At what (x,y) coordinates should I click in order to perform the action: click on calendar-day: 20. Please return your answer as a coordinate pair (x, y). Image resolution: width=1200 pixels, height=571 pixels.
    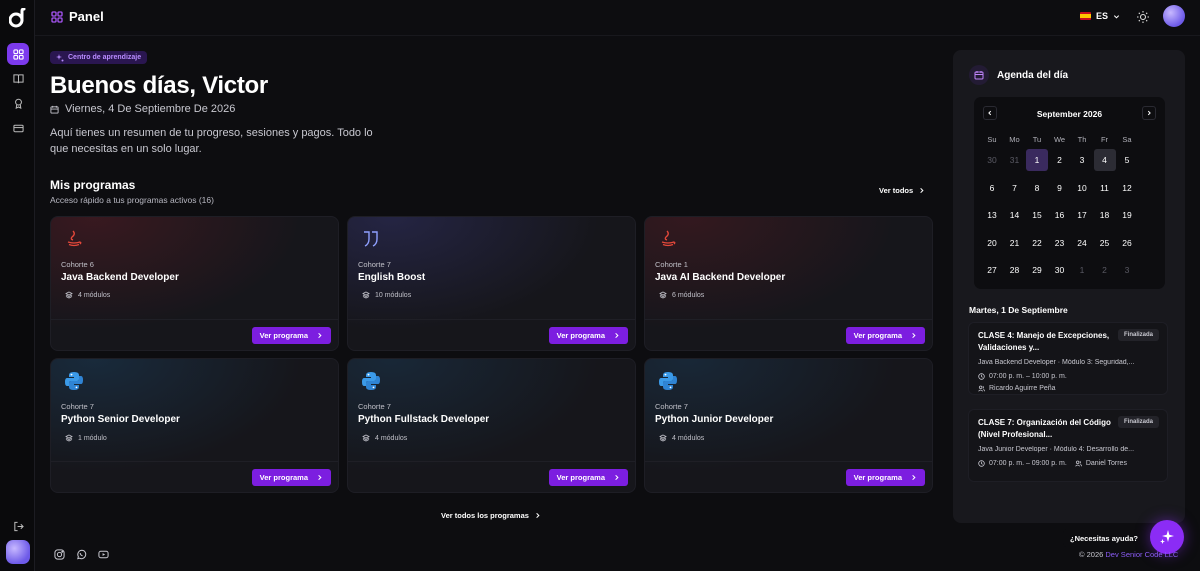
    Looking at the image, I should click on (992, 243).